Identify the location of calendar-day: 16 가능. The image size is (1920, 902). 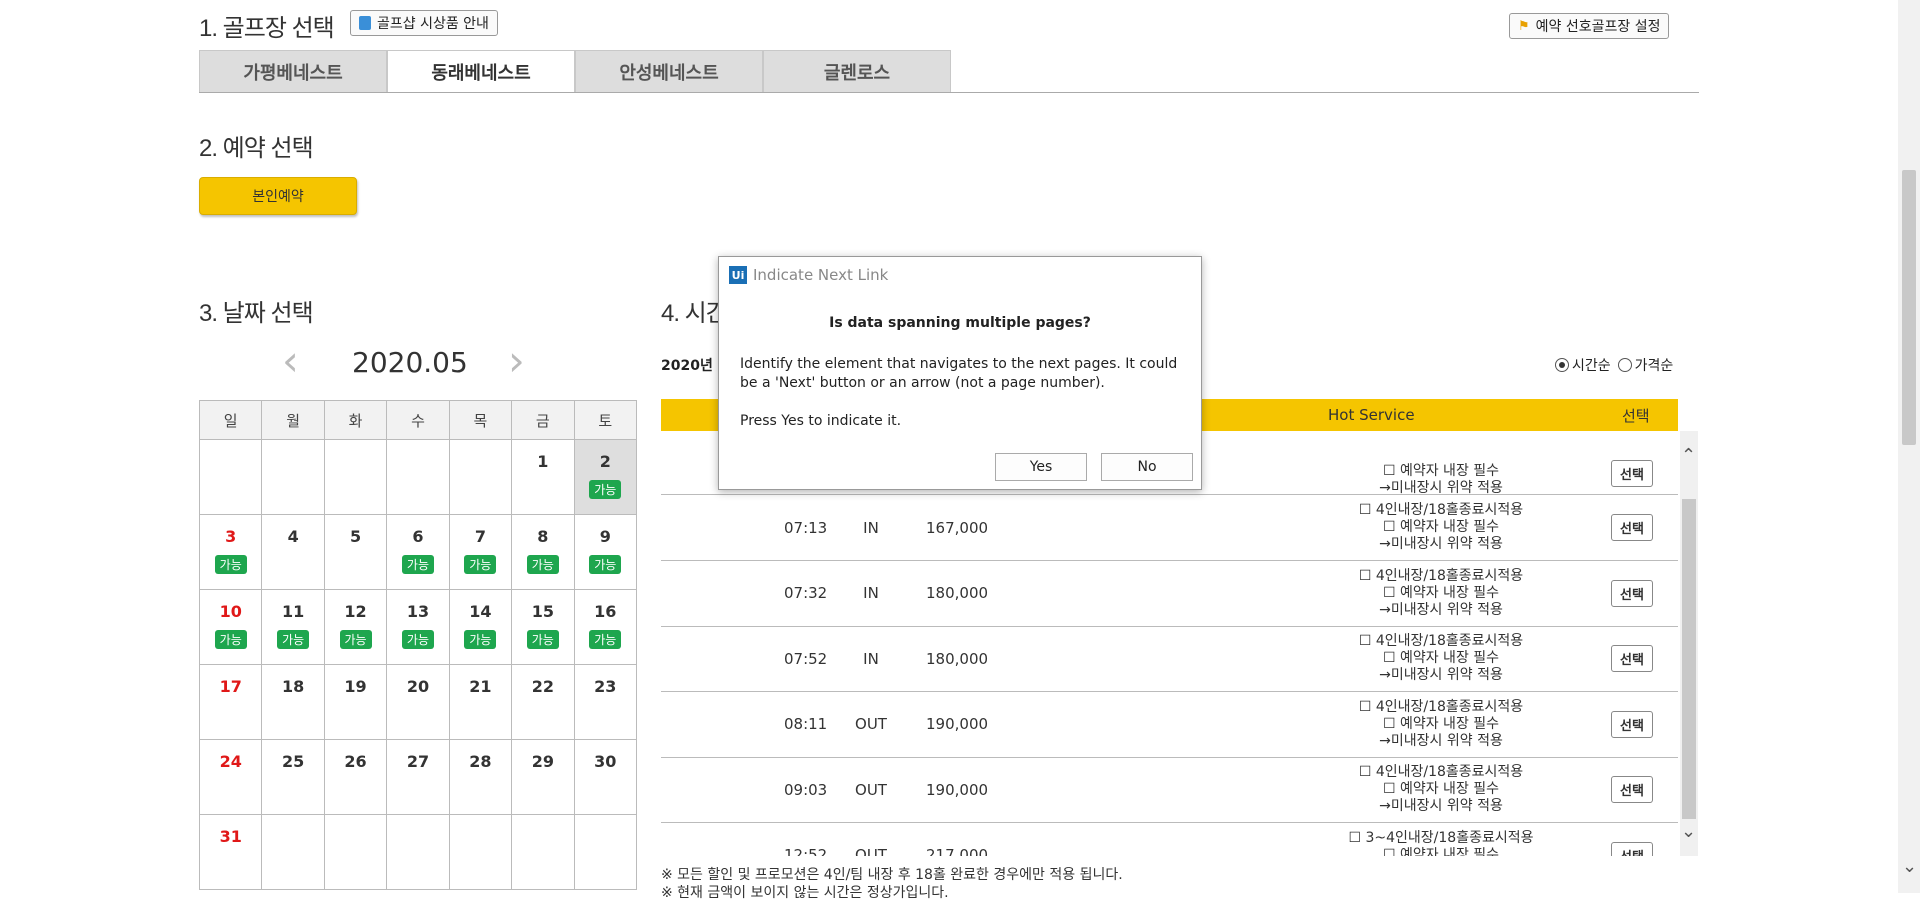
(605, 627).